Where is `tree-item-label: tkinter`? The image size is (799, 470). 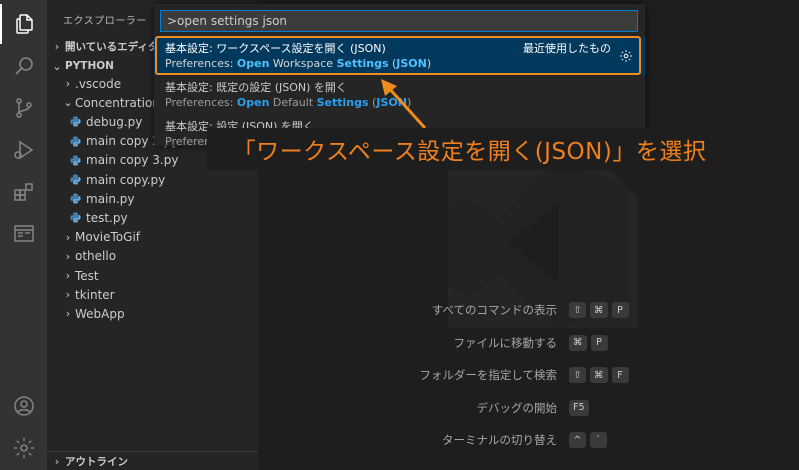 tree-item-label: tkinter is located at coordinates (95, 294).